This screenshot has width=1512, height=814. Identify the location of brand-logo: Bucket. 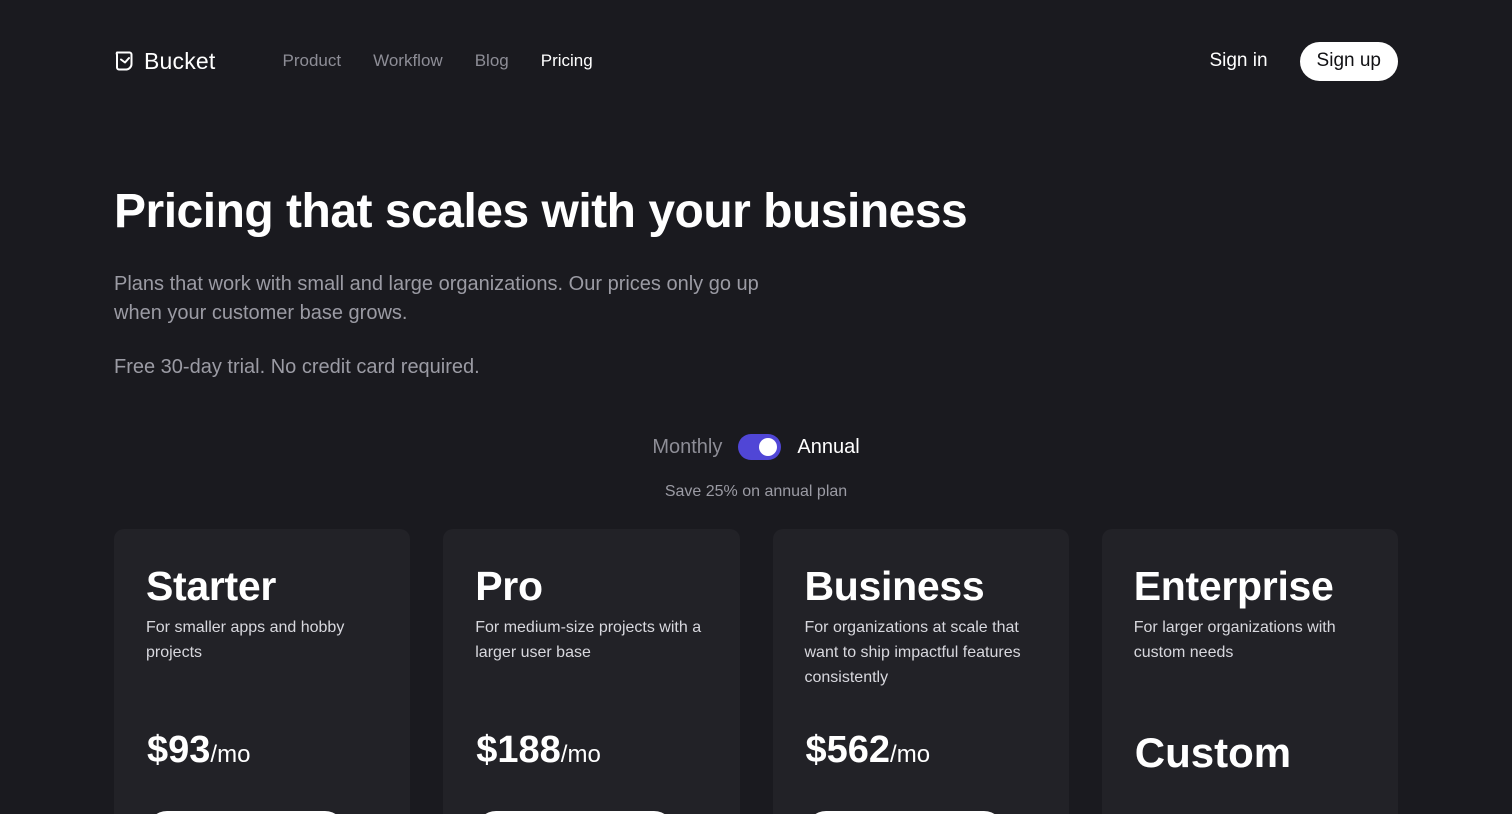
(165, 61).